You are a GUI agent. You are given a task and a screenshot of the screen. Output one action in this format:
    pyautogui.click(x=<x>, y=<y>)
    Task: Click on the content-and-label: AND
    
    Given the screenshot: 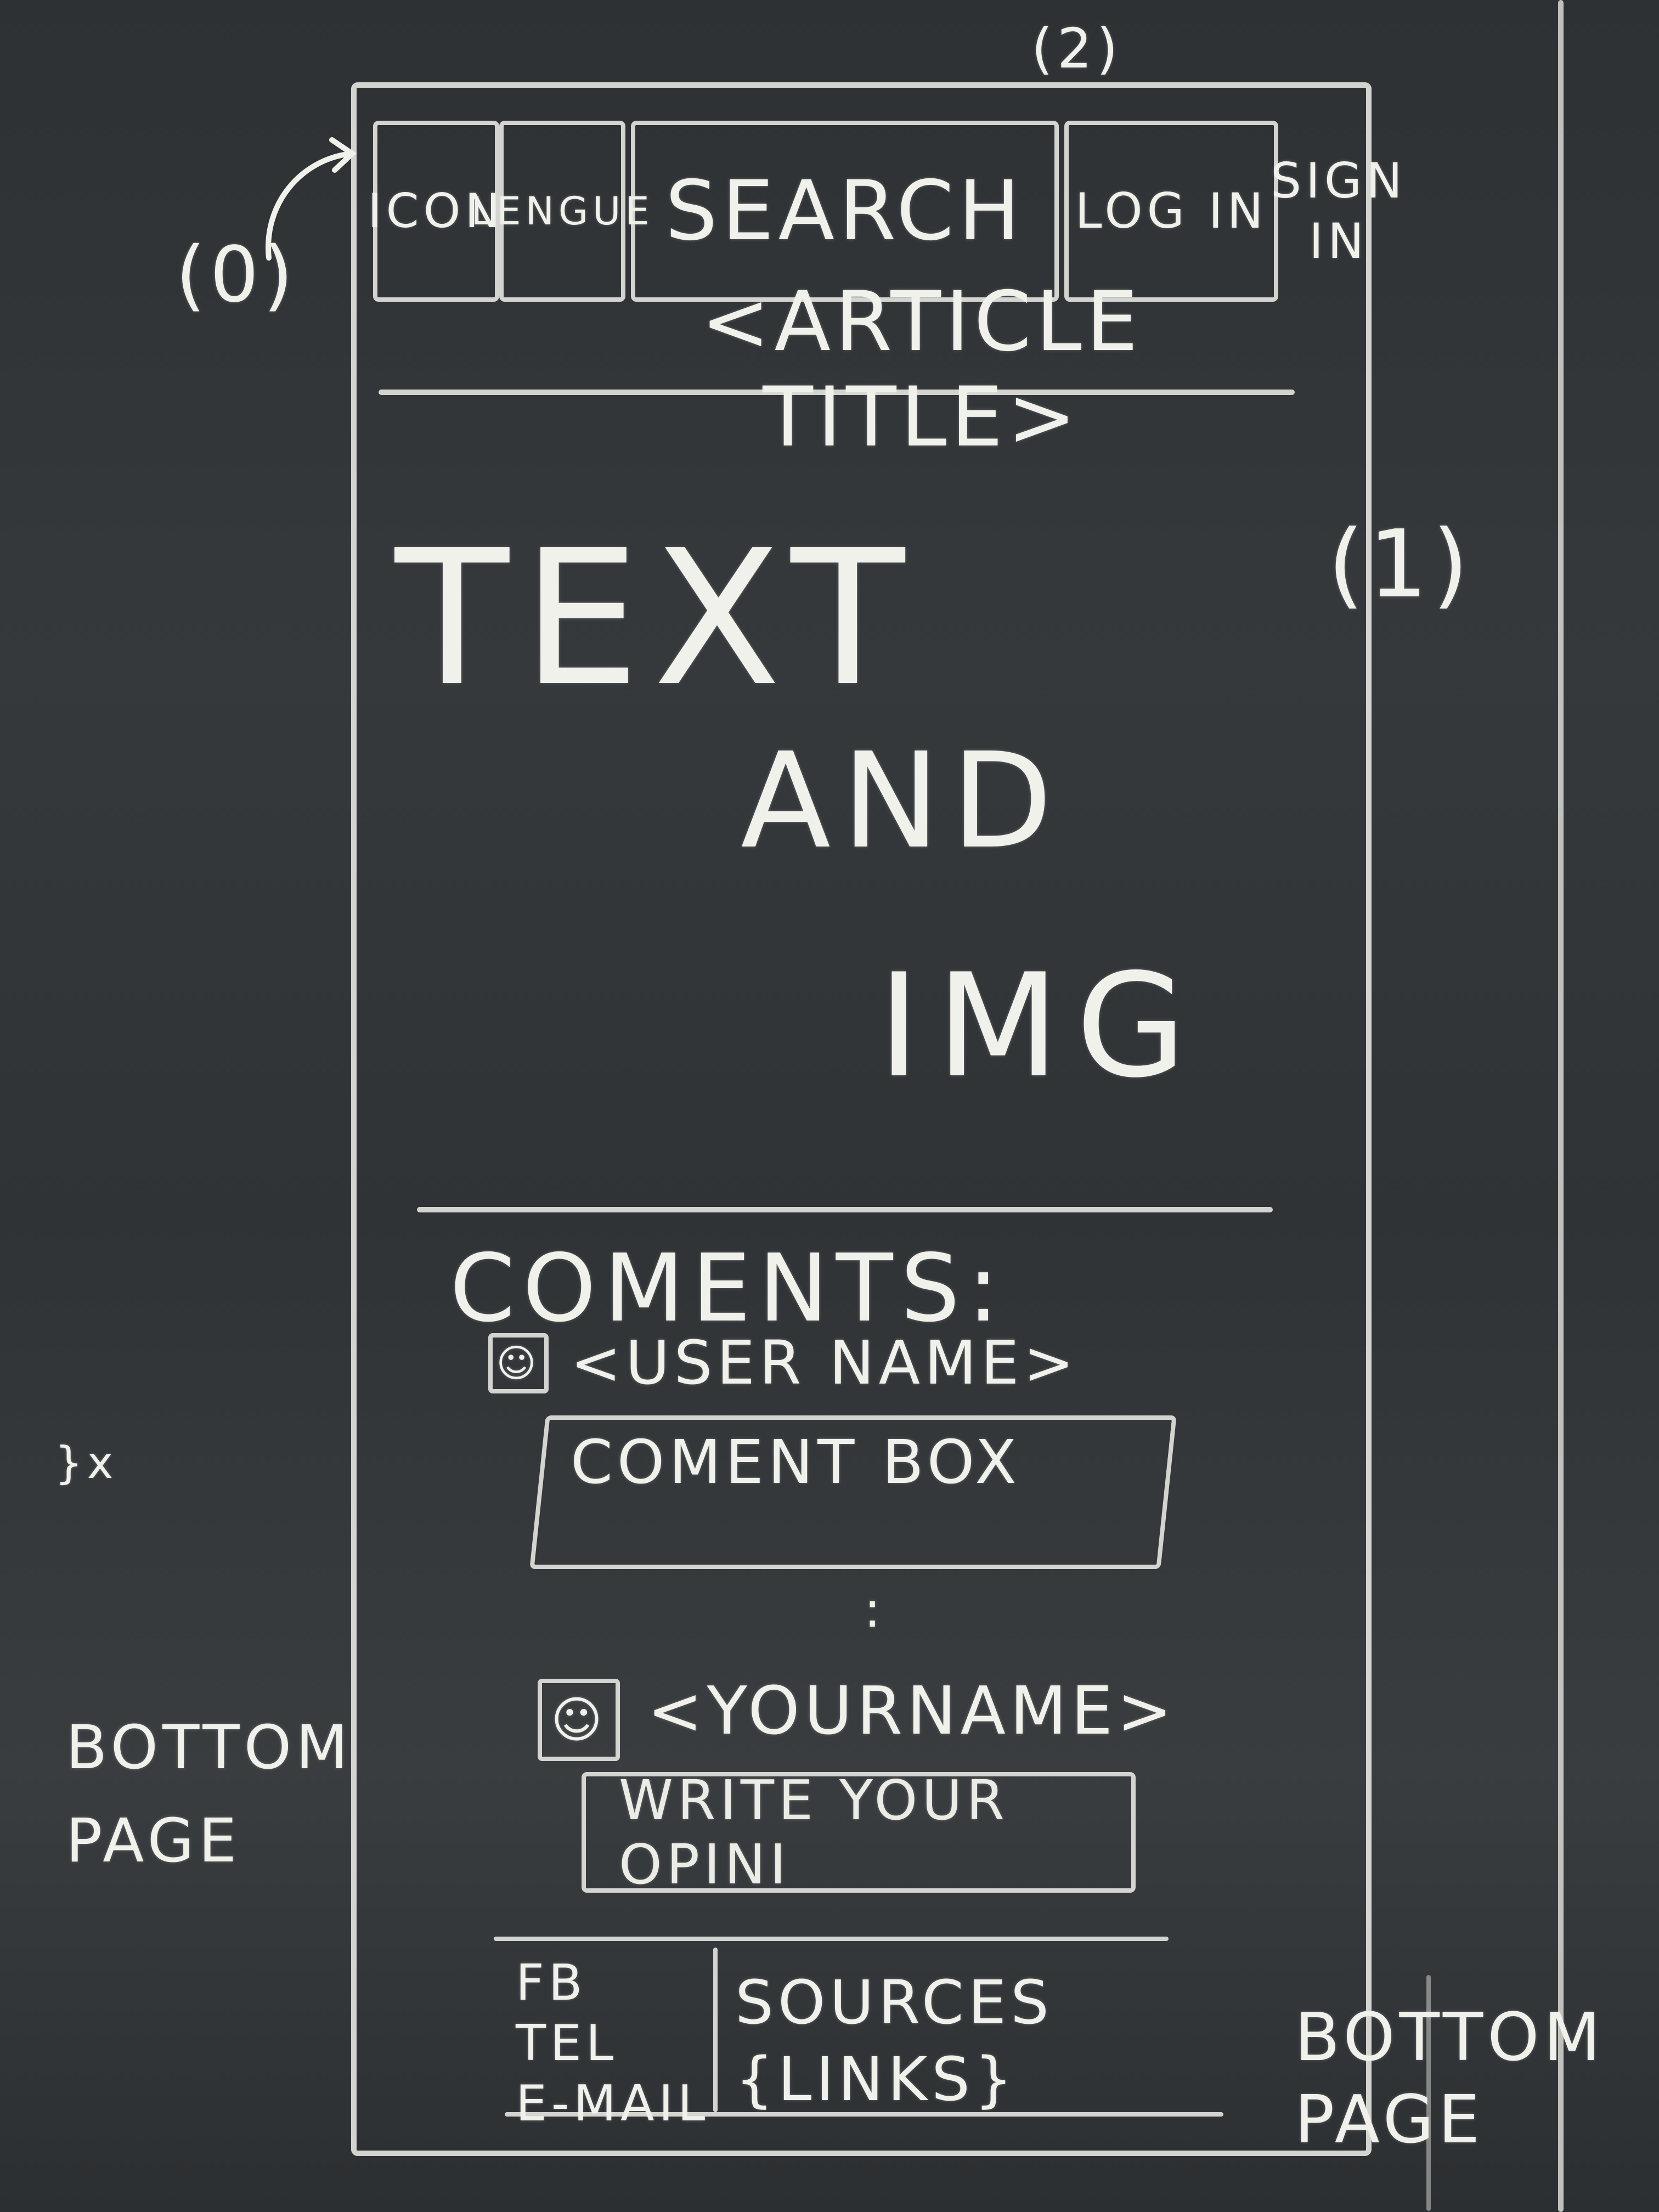 What is the action you would take?
    pyautogui.click(x=902, y=801)
    